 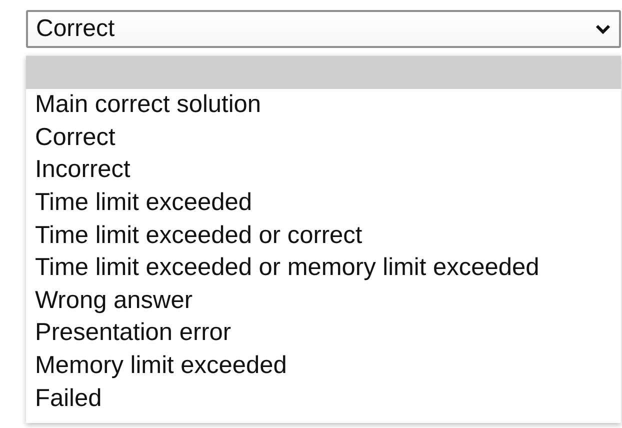 I want to click on dropdown-option: Correct, so click(x=323, y=138).